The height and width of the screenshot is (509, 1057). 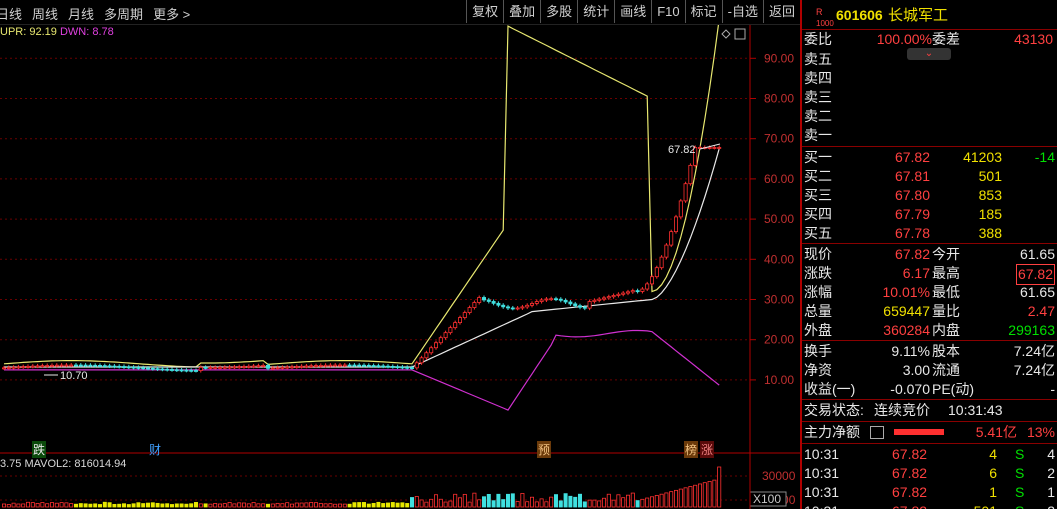 I want to click on volume-bars, so click(x=361, y=487).